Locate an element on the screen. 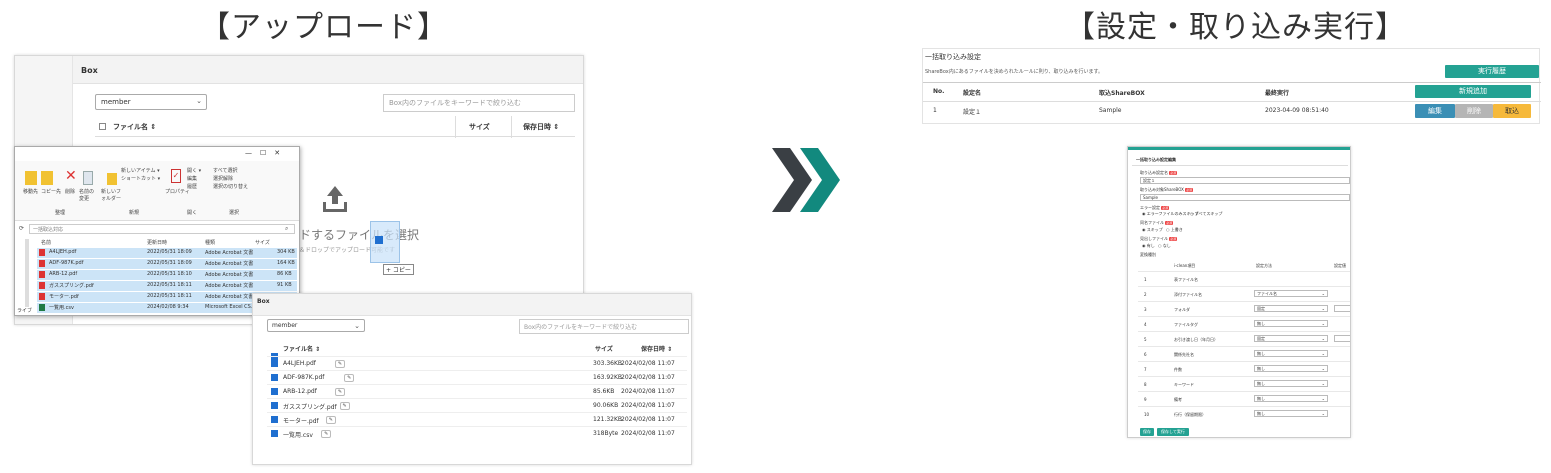 The width and height of the screenshot is (1551, 473). ribbon-rename: 名前の変更 is located at coordinates (88, 195).